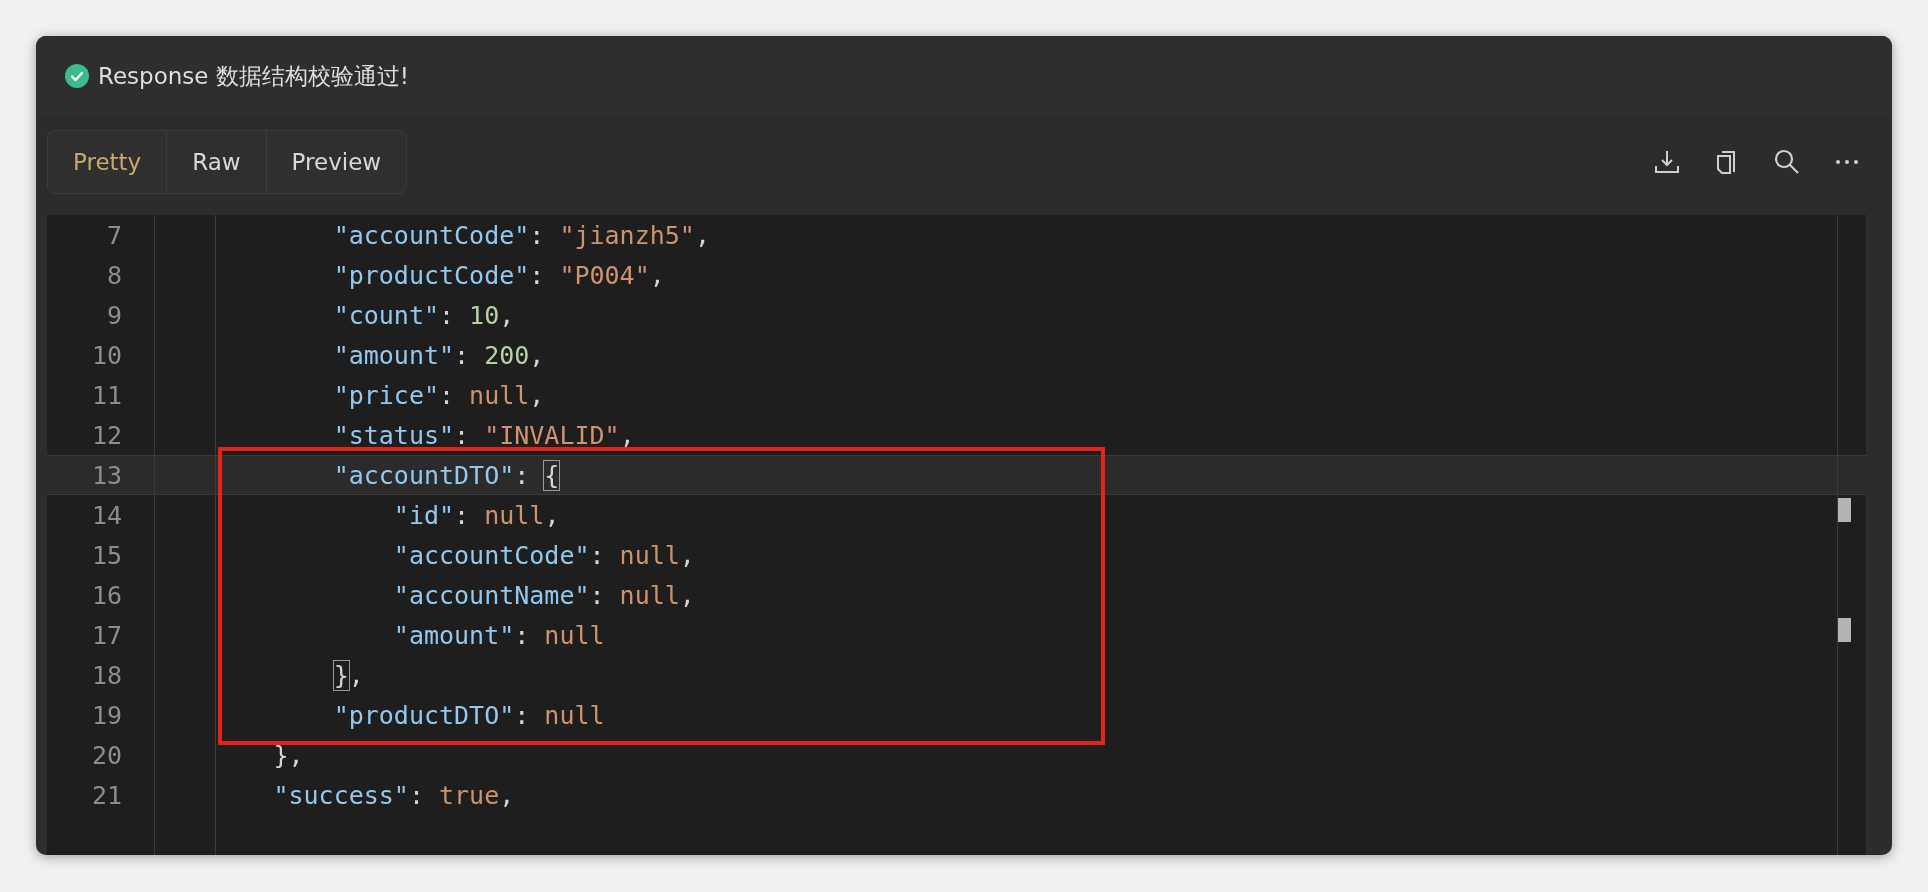 The width and height of the screenshot is (1928, 892). What do you see at coordinates (521, 235) in the screenshot?
I see `code-line: "accountCode": "jianzh5",` at bounding box center [521, 235].